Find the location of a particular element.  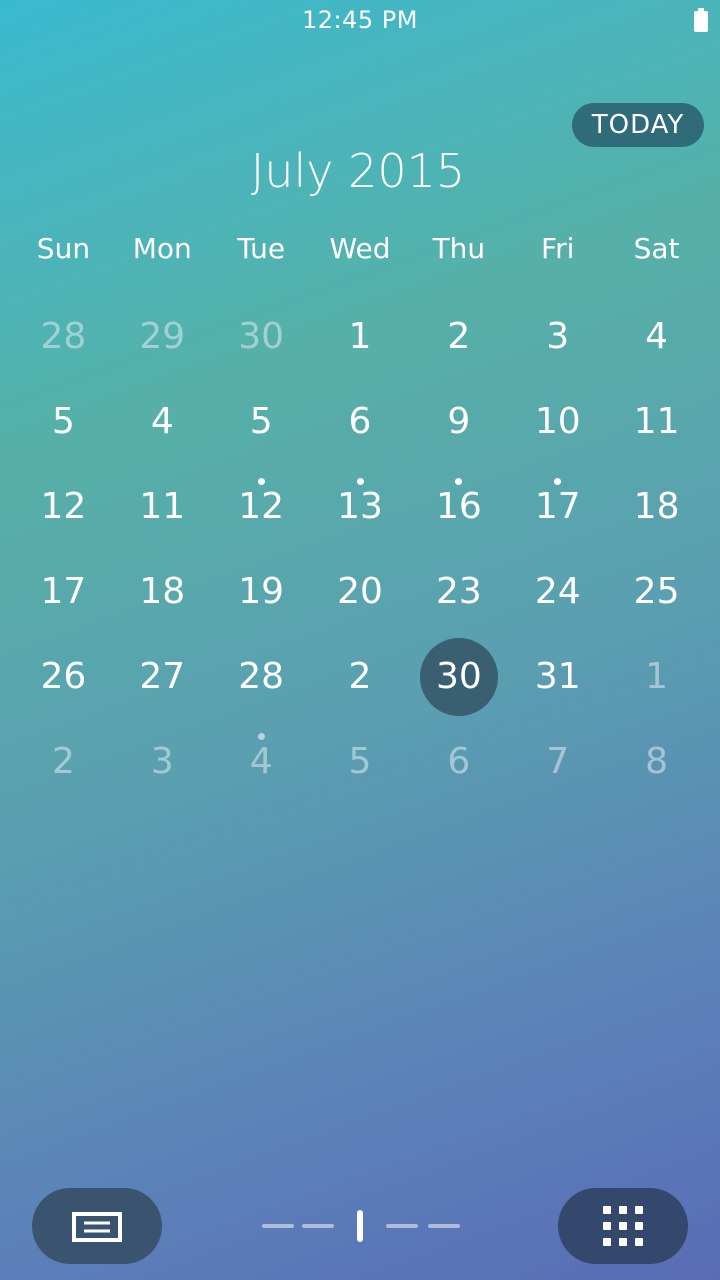

page-indicator-current is located at coordinates (360, 1226).